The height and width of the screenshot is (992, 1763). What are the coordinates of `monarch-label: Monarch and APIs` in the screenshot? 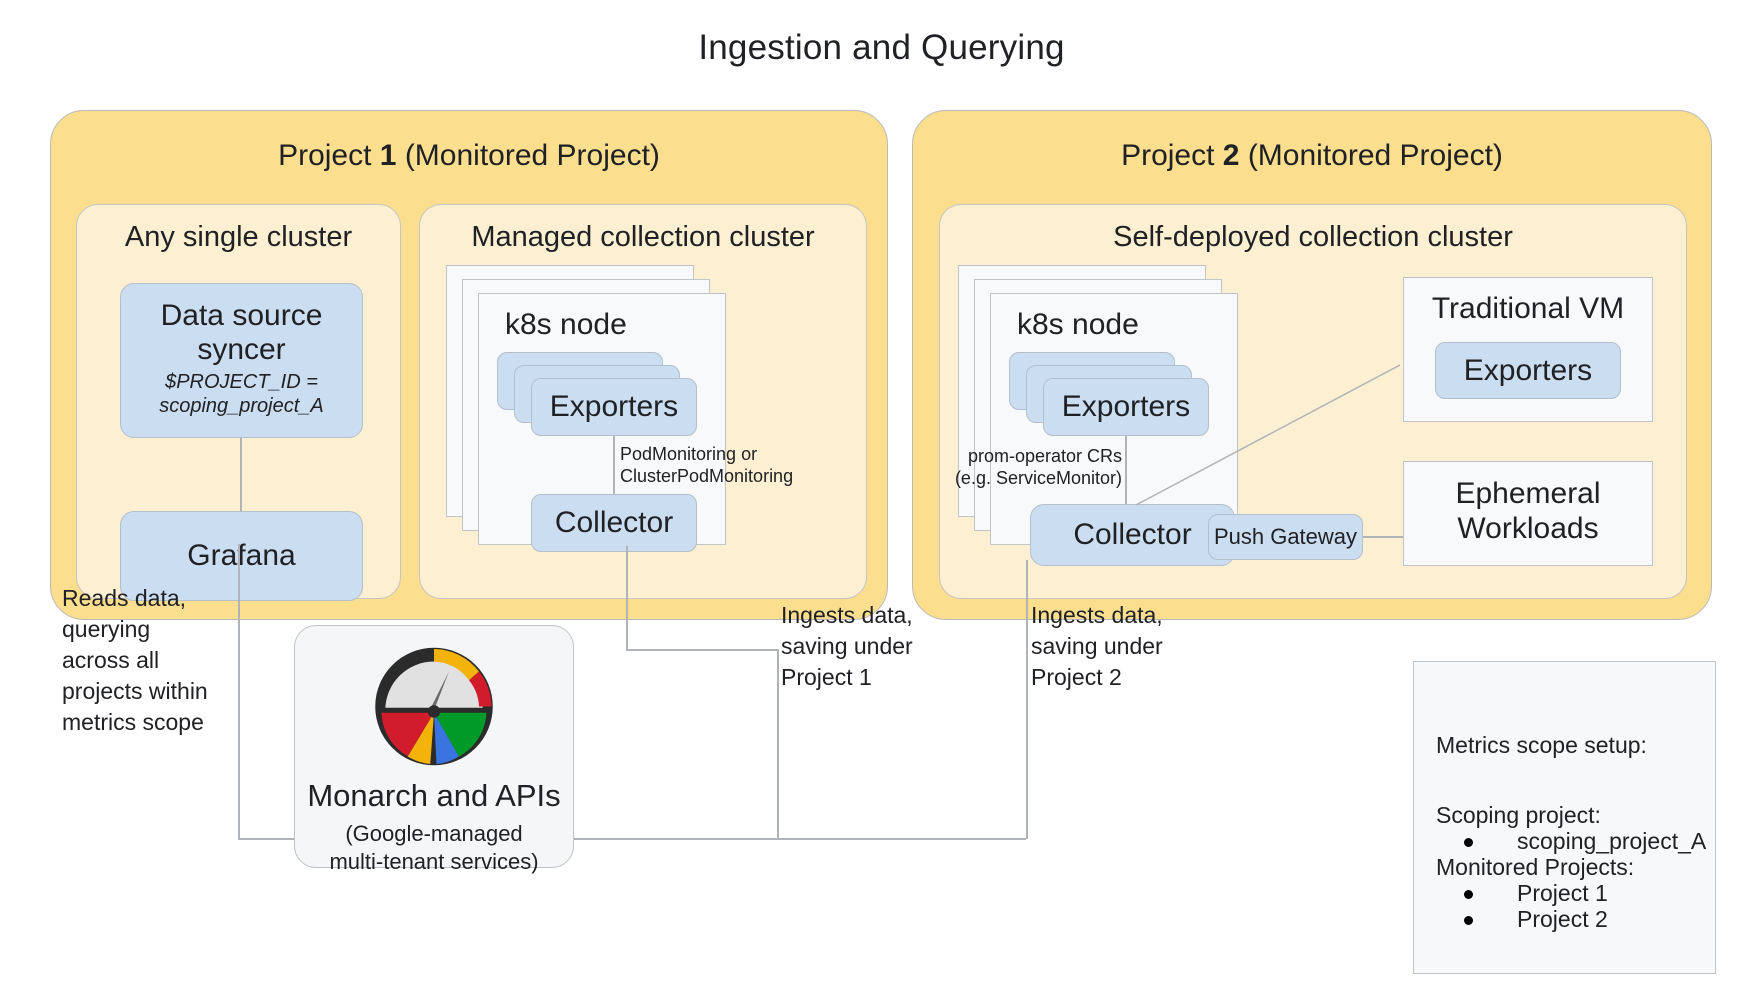 It's located at (434, 795).